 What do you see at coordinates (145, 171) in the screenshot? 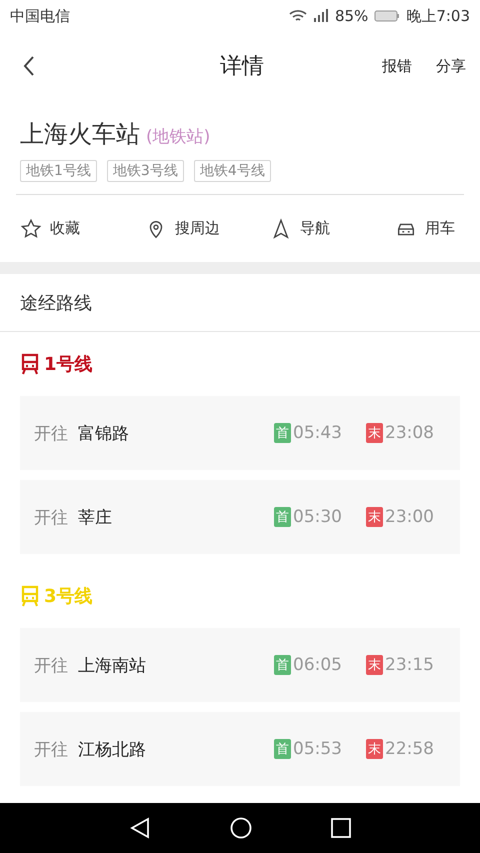
I see `line-tag: 地铁3号线` at bounding box center [145, 171].